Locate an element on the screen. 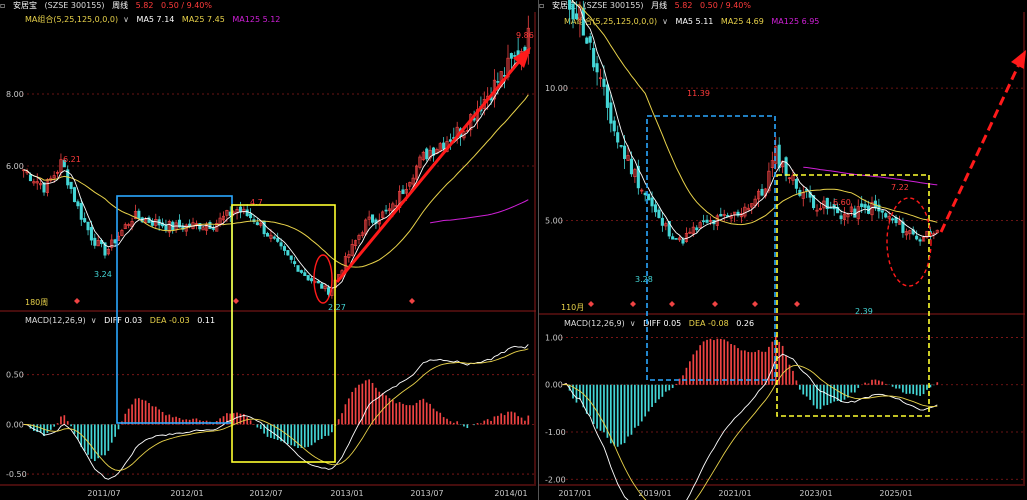  x-tick-label: 2023/01 is located at coordinates (815, 493).